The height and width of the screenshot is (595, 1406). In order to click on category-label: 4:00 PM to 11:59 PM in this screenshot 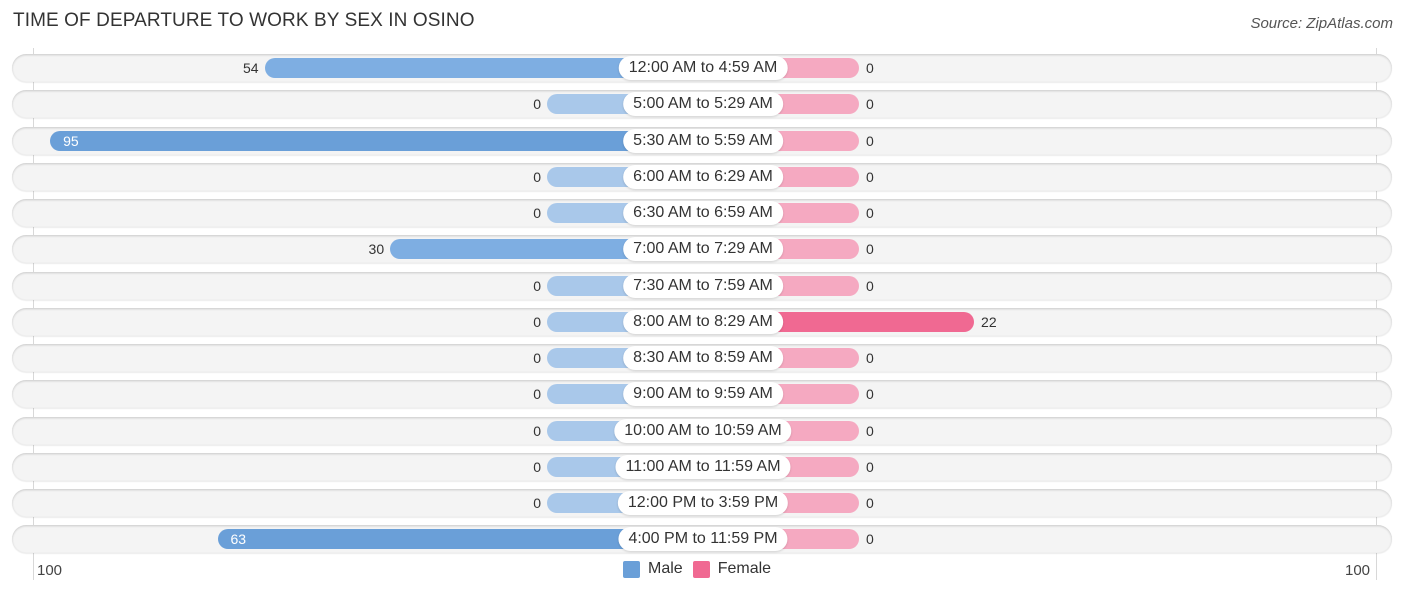, I will do `click(703, 539)`.